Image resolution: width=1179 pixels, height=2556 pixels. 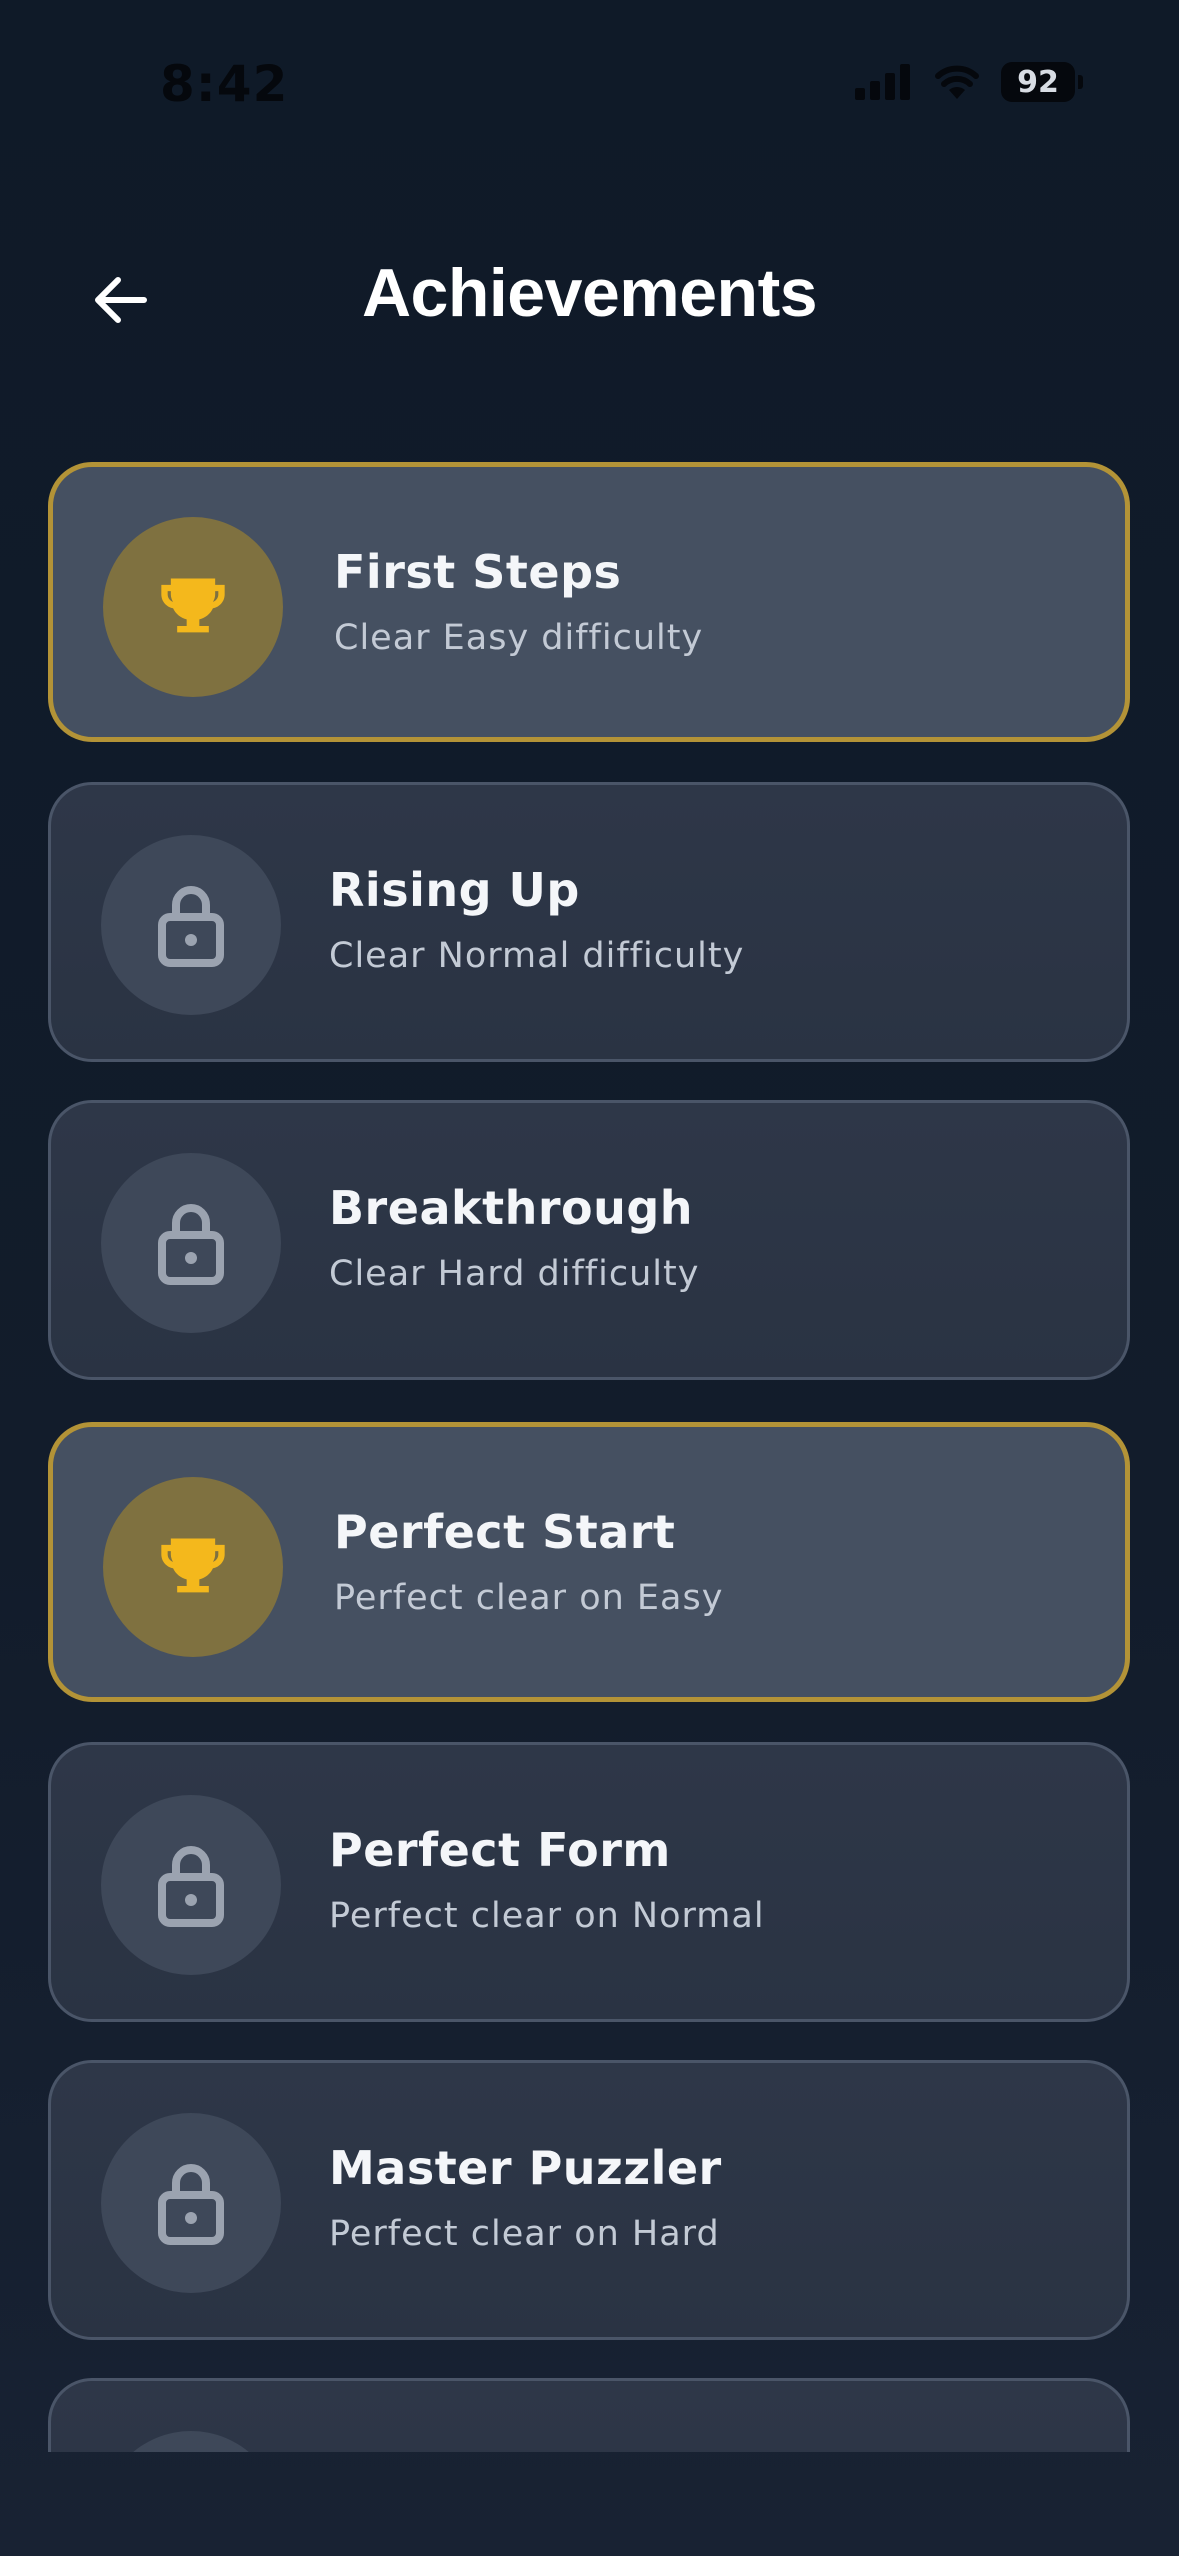 I want to click on achievement-description: Perfect clear on Hard, so click(x=524, y=2234).